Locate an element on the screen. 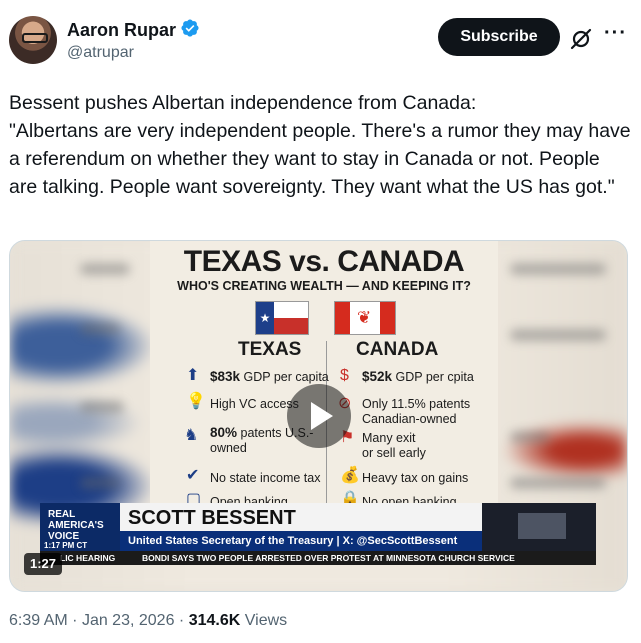 The image size is (641, 643). subscribe-button: Subscribe is located at coordinates (499, 37).